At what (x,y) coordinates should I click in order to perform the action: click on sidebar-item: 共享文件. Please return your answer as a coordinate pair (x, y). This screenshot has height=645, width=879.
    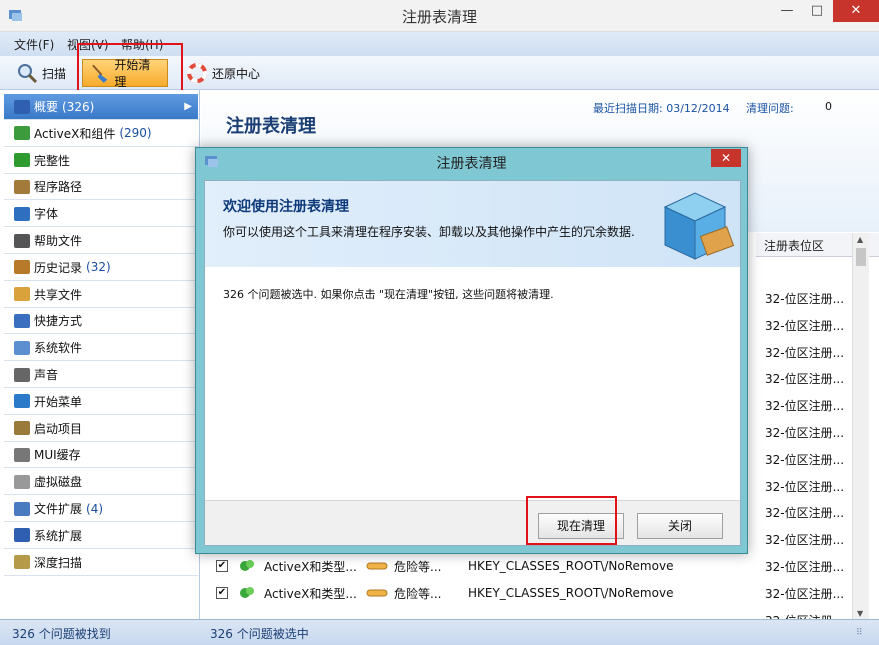
    Looking at the image, I should click on (101, 295).